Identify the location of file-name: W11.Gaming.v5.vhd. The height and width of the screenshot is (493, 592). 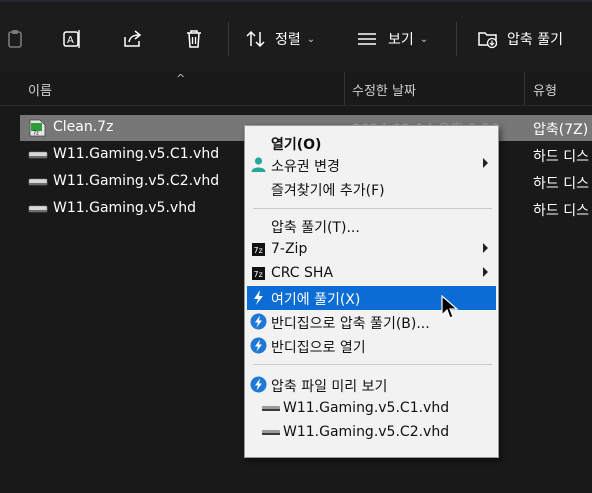
(124, 208).